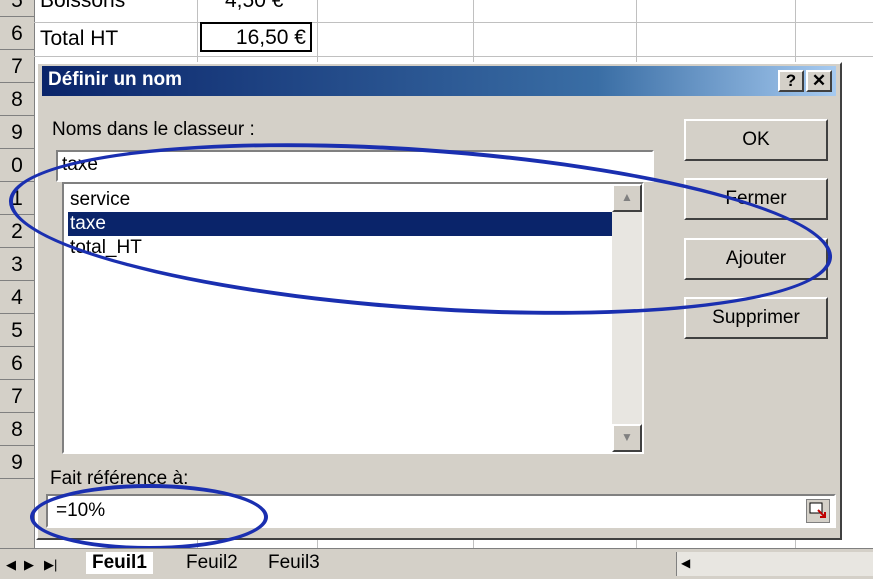 This screenshot has height=579, width=873. Describe the element at coordinates (439, 81) in the screenshot. I see `dialog-titlebar: Définir un nom ? ✕` at that location.